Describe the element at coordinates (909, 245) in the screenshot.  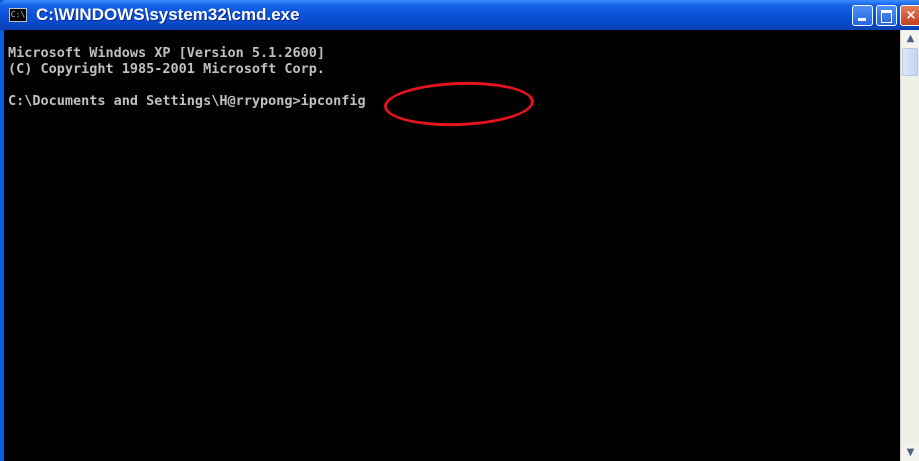
I see `vertical-scrollbar: ▲ ▼` at that location.